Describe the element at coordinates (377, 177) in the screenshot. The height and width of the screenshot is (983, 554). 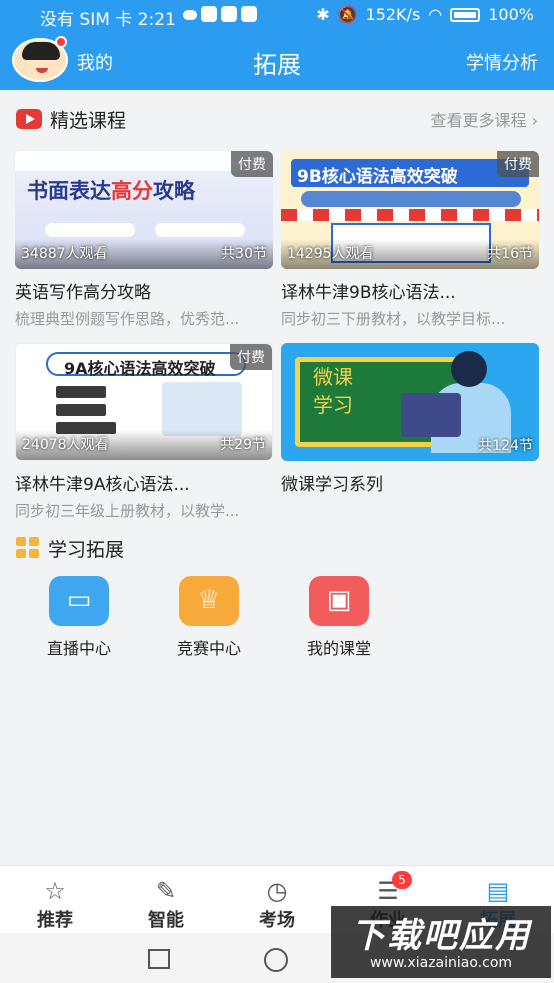
I see `thumbnail-headline: 9B核心语法高效突破` at that location.